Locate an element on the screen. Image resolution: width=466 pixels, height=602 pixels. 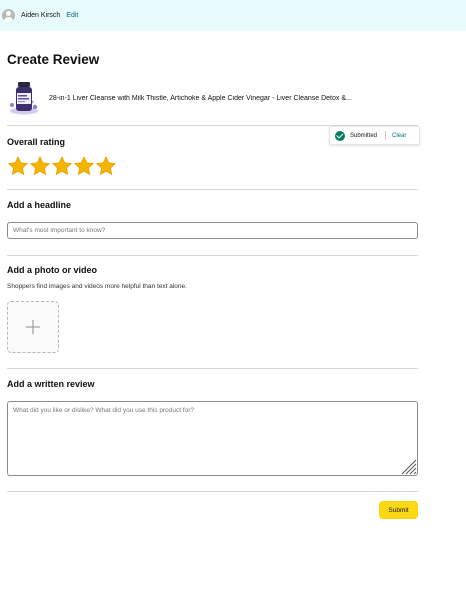
resize-handle-icon is located at coordinates (408, 466).